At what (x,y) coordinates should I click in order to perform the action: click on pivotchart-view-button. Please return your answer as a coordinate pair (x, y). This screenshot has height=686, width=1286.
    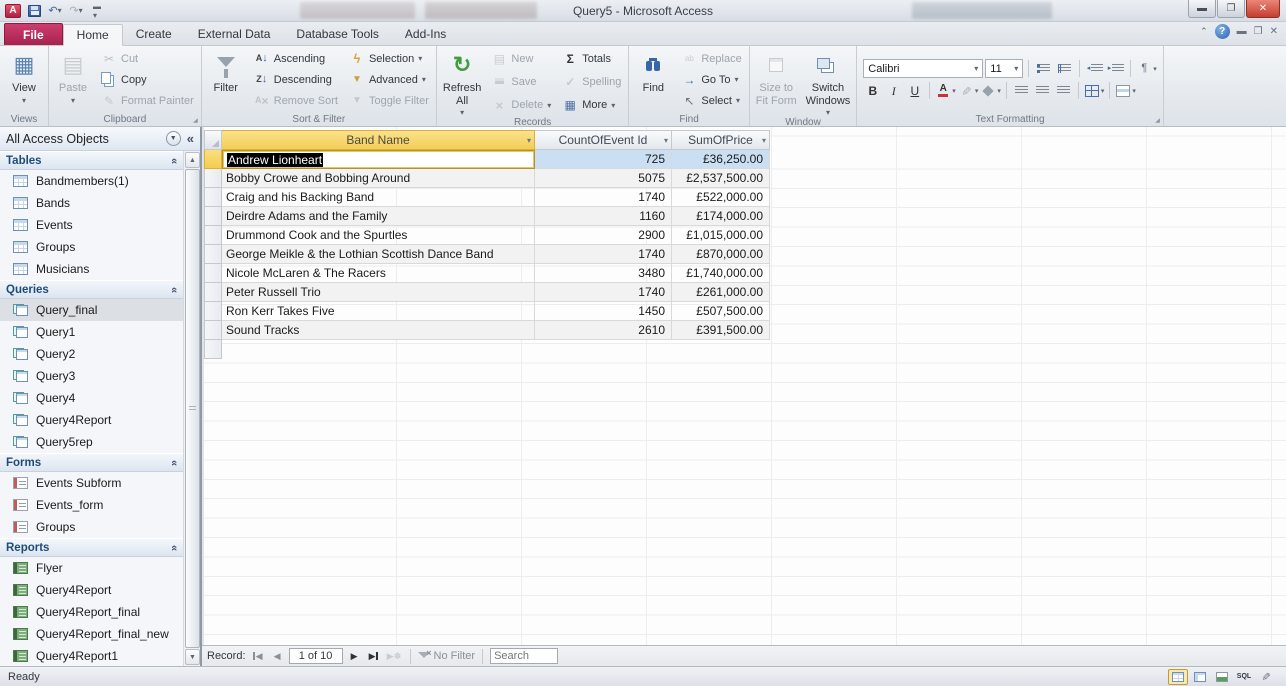
    Looking at the image, I should click on (1222, 677).